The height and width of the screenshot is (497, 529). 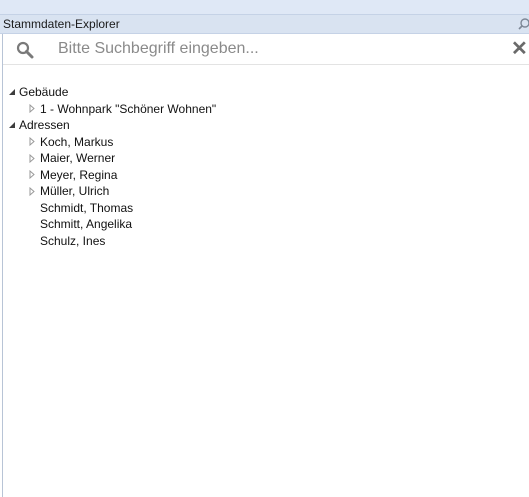 I want to click on tree-node-label: Schulz, Ines, so click(x=73, y=240).